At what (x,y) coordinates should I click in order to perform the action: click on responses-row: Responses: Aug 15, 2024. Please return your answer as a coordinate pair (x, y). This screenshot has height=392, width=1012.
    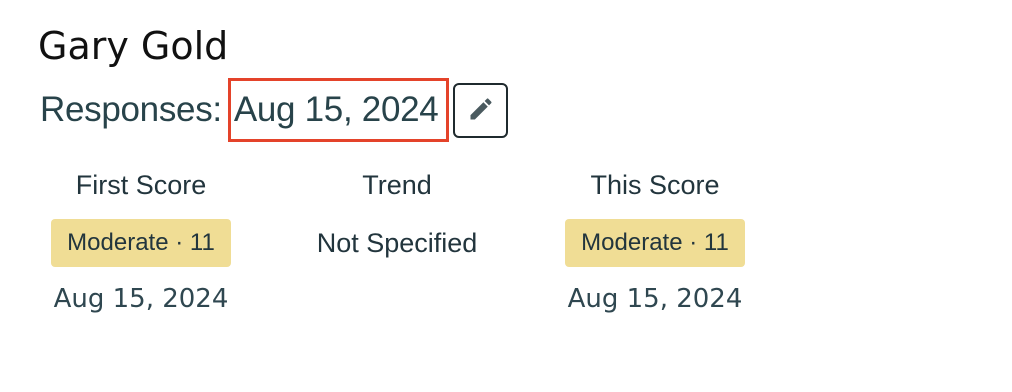
    Looking at the image, I should click on (274, 110).